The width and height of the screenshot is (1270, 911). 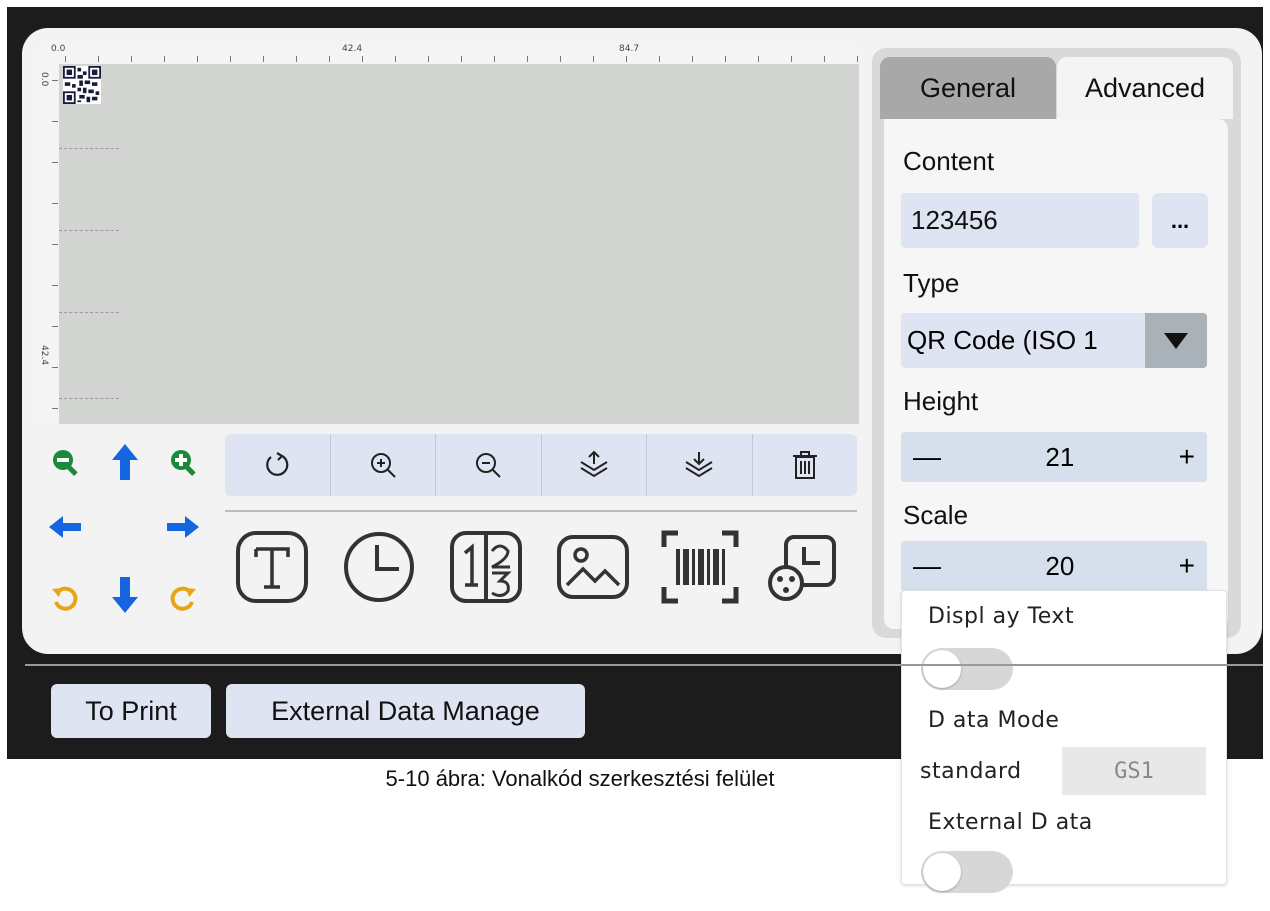 What do you see at coordinates (1002, 340) in the screenshot?
I see `type-select-value: QR Code (ISO 1` at bounding box center [1002, 340].